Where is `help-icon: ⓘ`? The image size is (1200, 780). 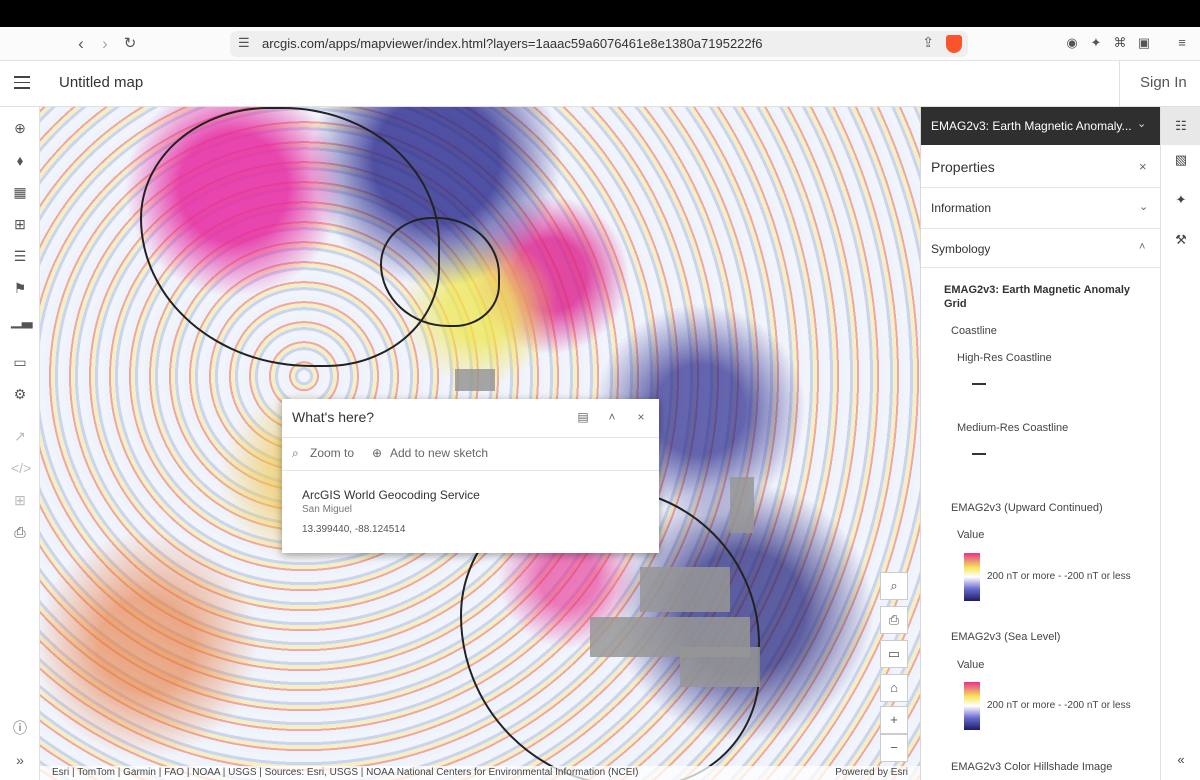
help-icon: ⓘ is located at coordinates (20, 728).